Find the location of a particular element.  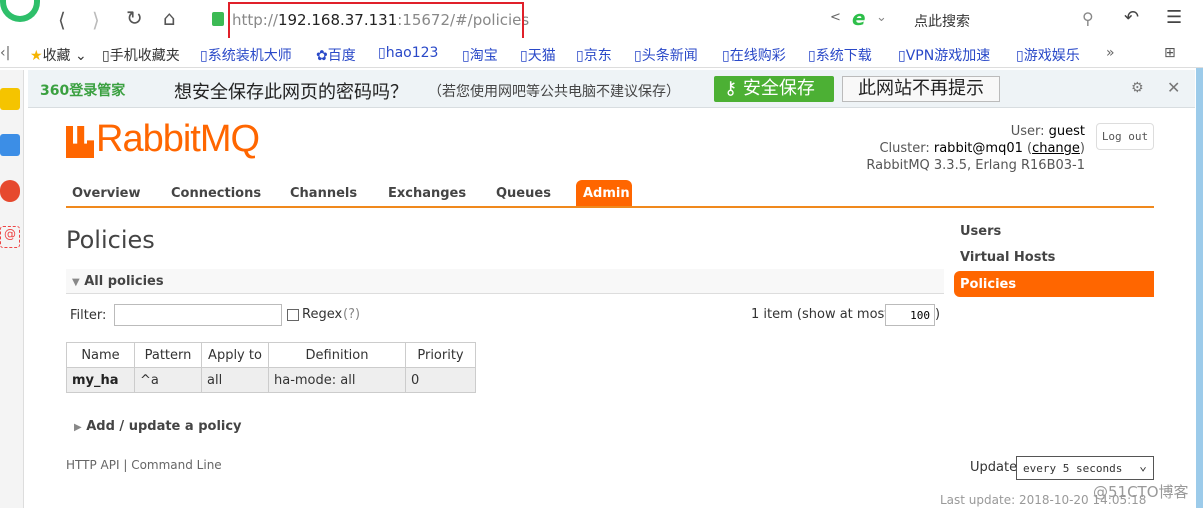

tab-admin: Admin is located at coordinates (604, 193).